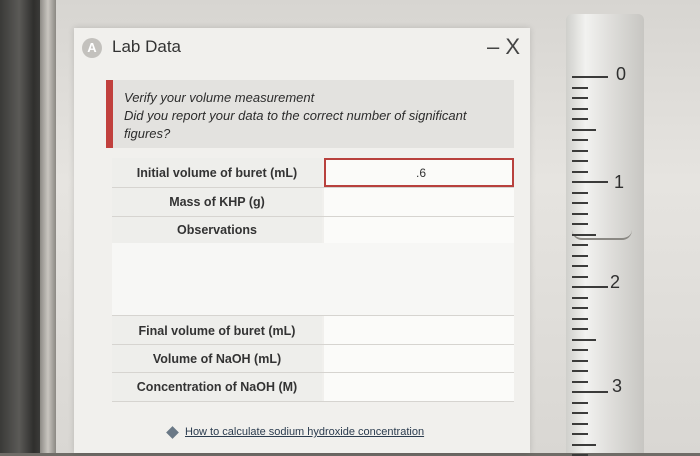 The image size is (700, 456). I want to click on buret-label-0: 0, so click(621, 74).